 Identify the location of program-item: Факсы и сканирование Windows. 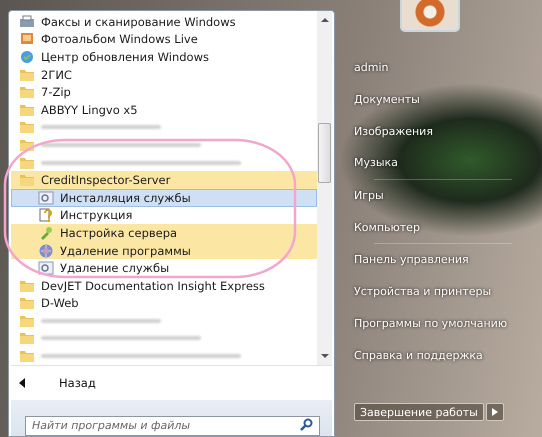
(164, 22).